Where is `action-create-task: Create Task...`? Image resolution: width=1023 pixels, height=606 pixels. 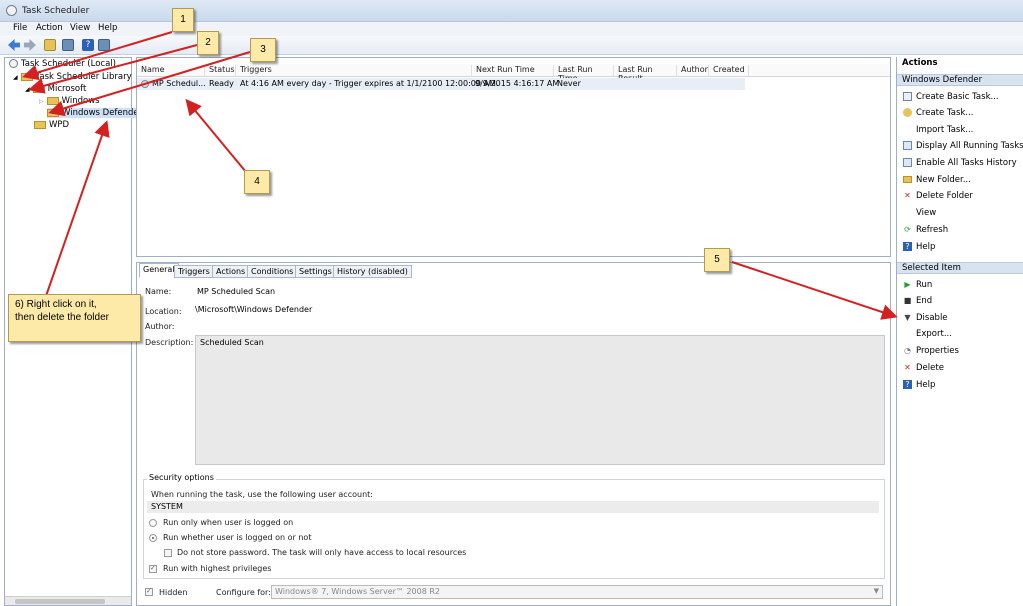
action-create-task: Create Task... is located at coordinates (938, 113).